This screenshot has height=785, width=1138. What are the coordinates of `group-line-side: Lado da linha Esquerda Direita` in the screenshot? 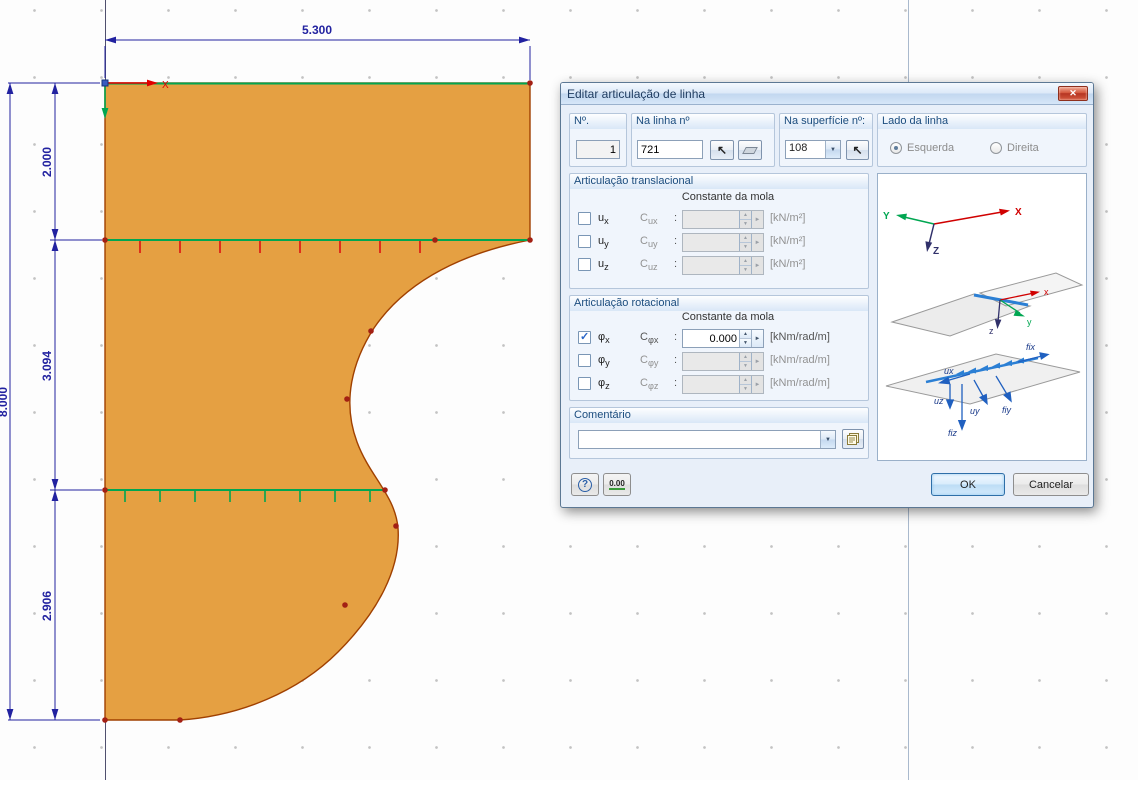 It's located at (982, 140).